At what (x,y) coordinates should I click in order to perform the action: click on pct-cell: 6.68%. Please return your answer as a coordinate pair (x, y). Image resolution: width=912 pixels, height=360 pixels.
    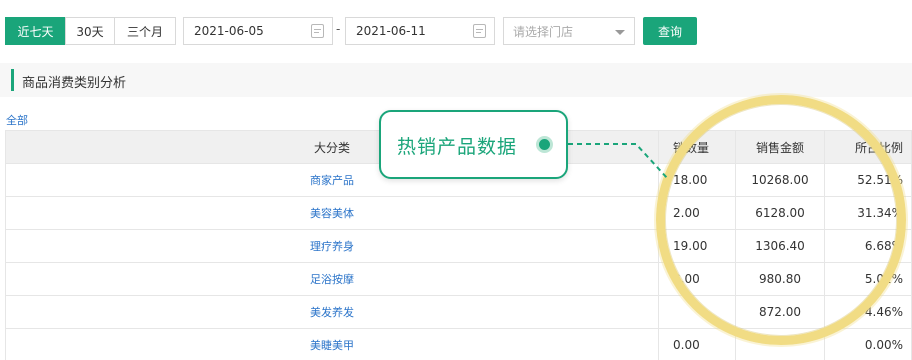
    Looking at the image, I should click on (868, 246).